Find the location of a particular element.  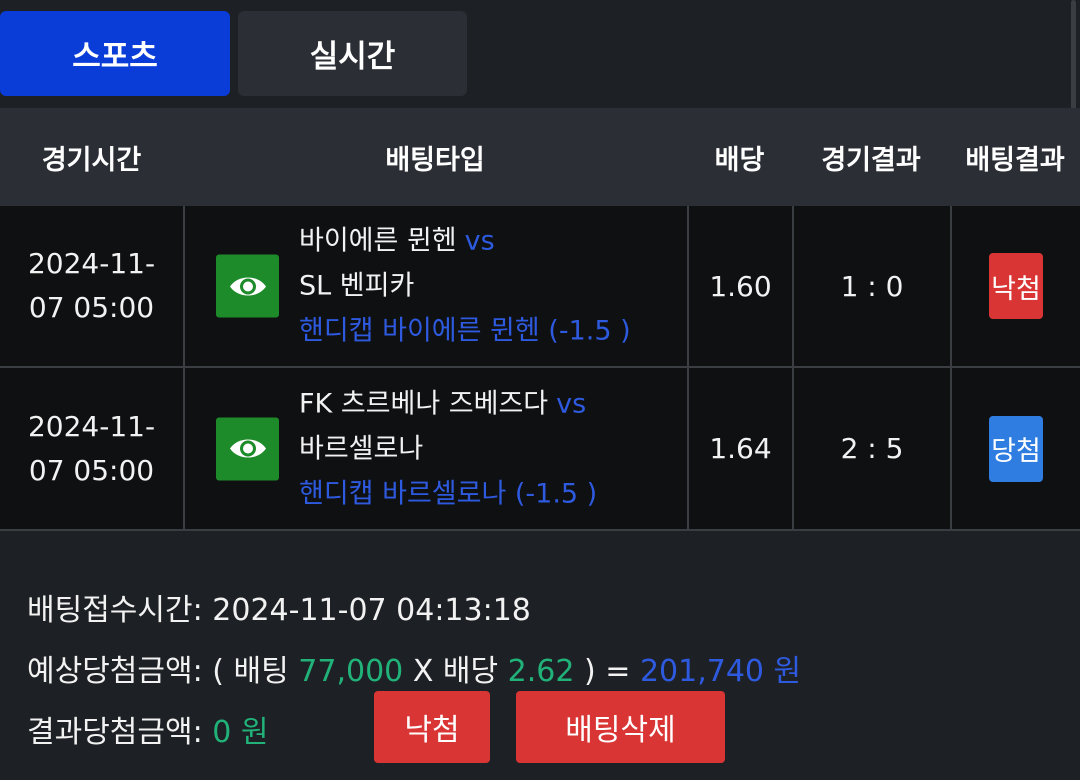

scrollbar is located at coordinates (1071, 59).